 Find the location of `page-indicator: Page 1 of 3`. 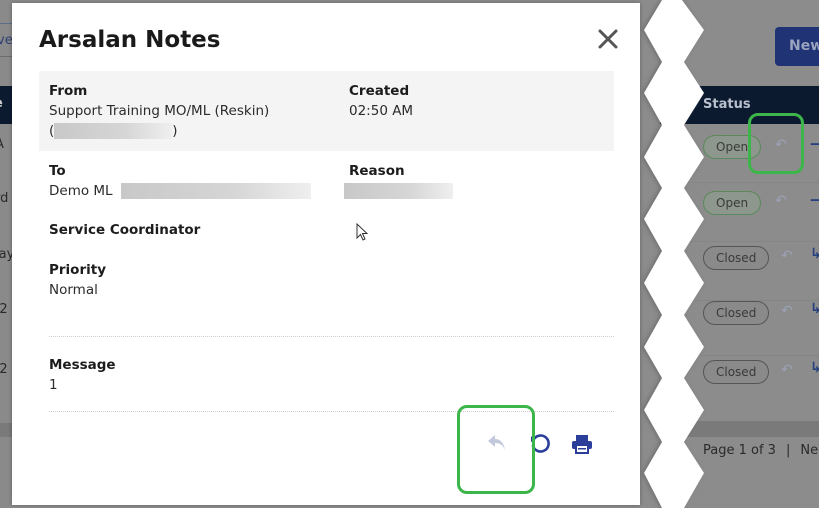

page-indicator: Page 1 of 3 is located at coordinates (739, 450).